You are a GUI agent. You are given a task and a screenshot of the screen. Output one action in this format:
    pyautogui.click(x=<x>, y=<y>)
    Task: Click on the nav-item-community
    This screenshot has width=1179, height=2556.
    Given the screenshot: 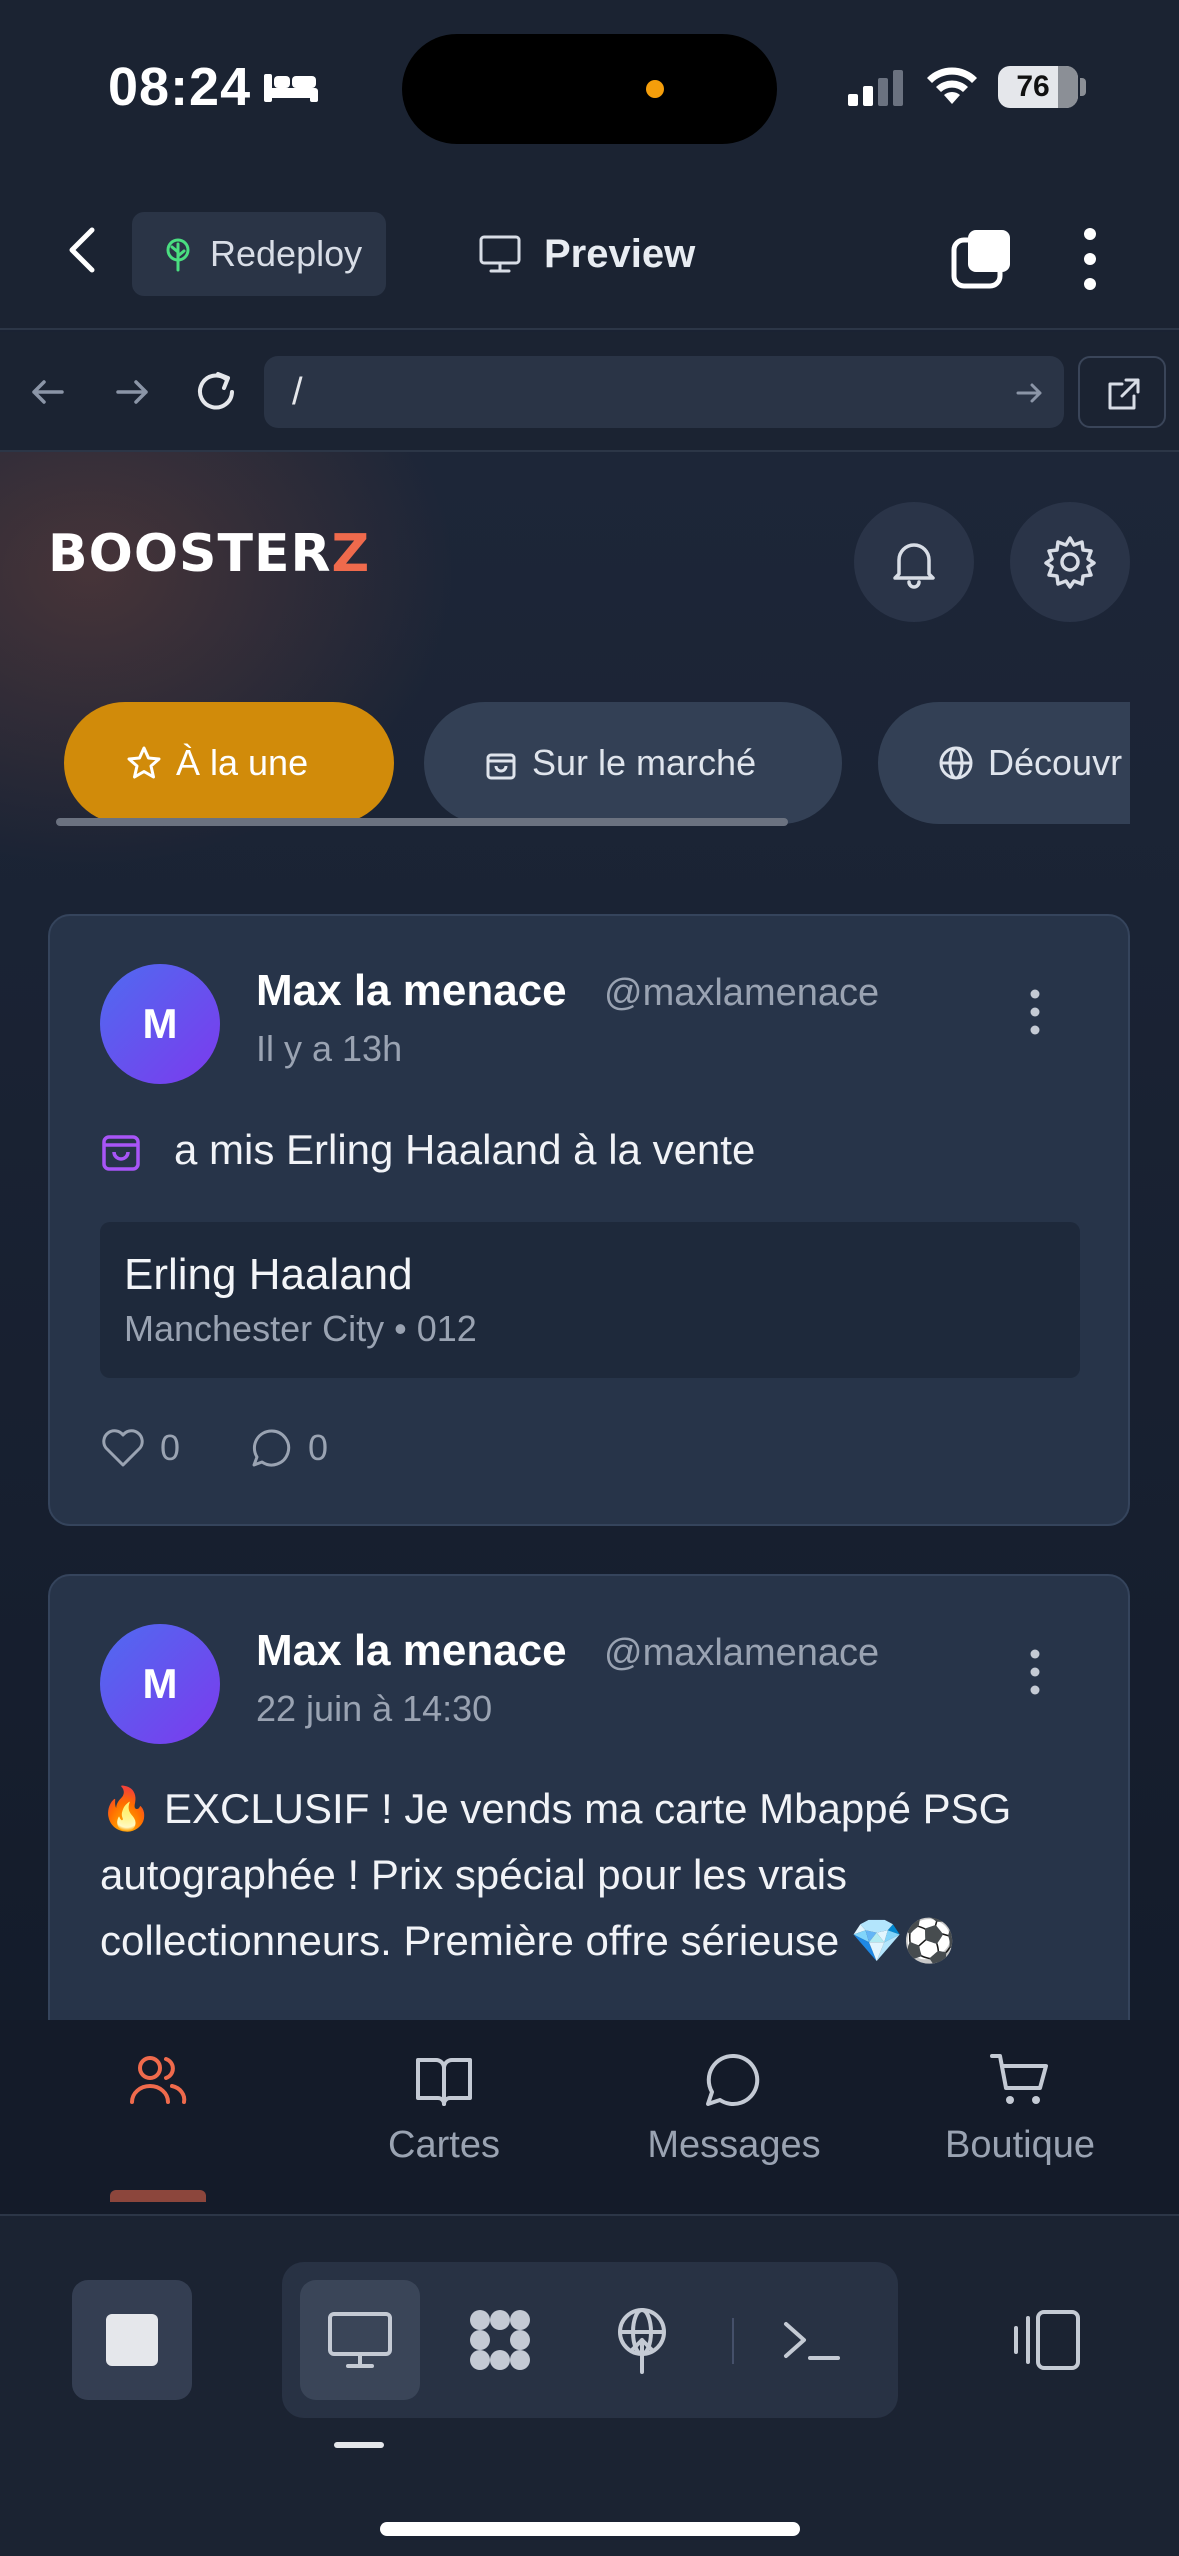 What is the action you would take?
    pyautogui.click(x=158, y=2087)
    